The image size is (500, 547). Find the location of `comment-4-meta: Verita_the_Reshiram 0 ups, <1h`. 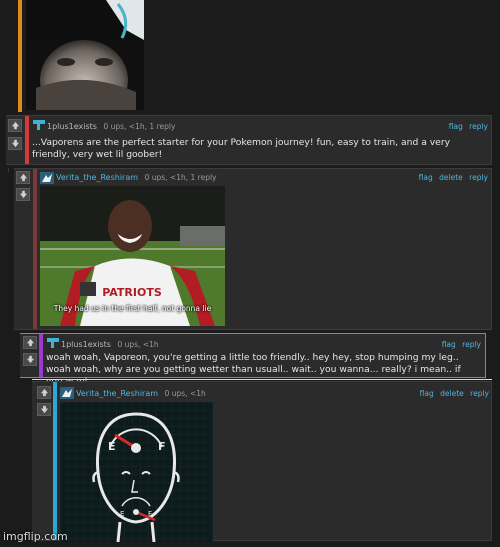

comment-4-meta: Verita_the_Reshiram 0 ups, <1h is located at coordinates (141, 393).